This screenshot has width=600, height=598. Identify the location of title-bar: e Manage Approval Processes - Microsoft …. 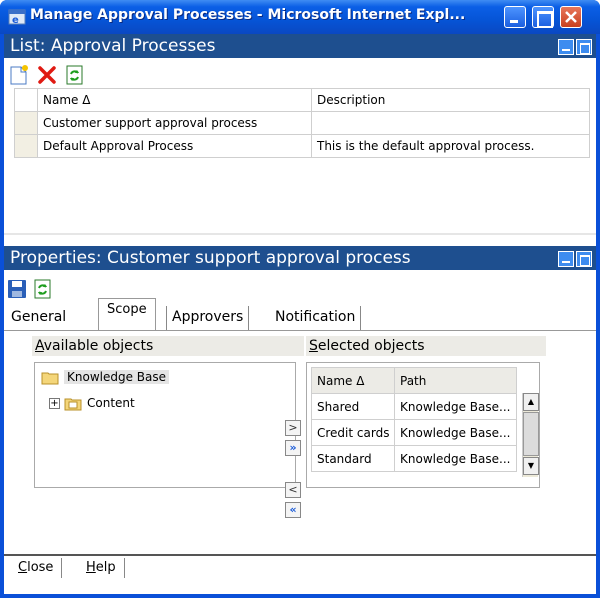
(300, 17).